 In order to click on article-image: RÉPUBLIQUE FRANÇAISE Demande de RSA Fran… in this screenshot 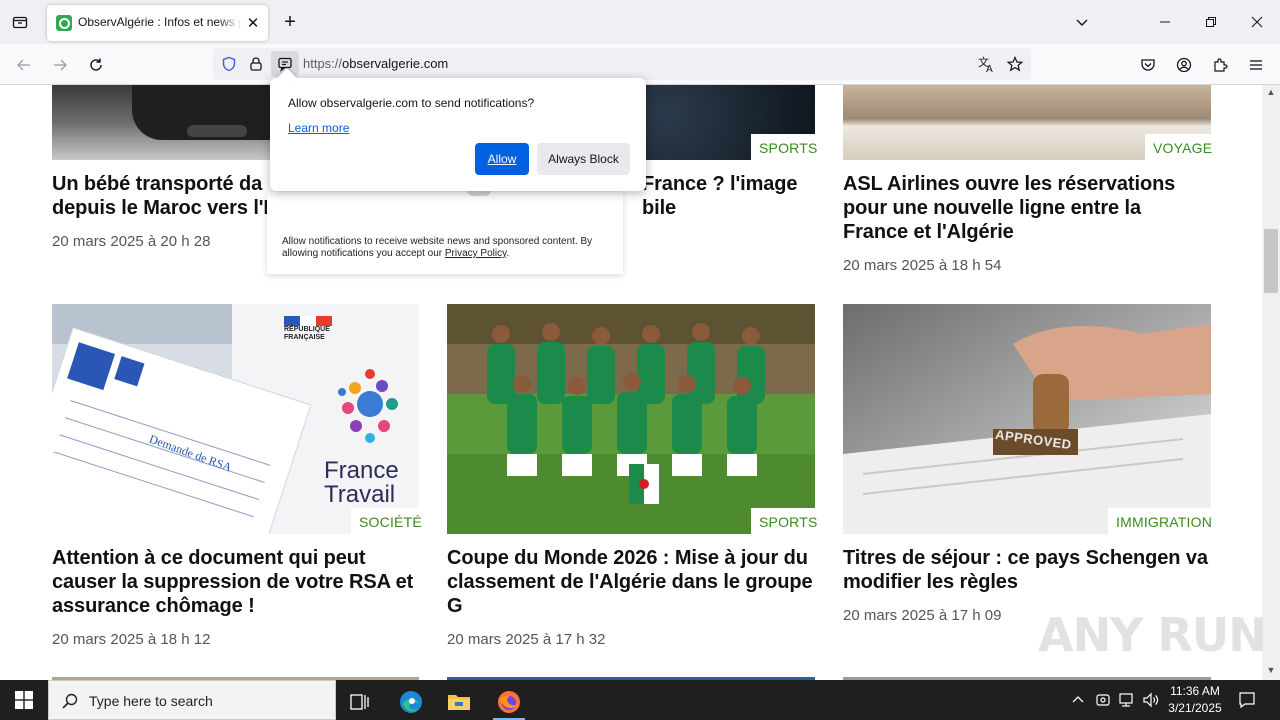, I will do `click(235, 419)`.